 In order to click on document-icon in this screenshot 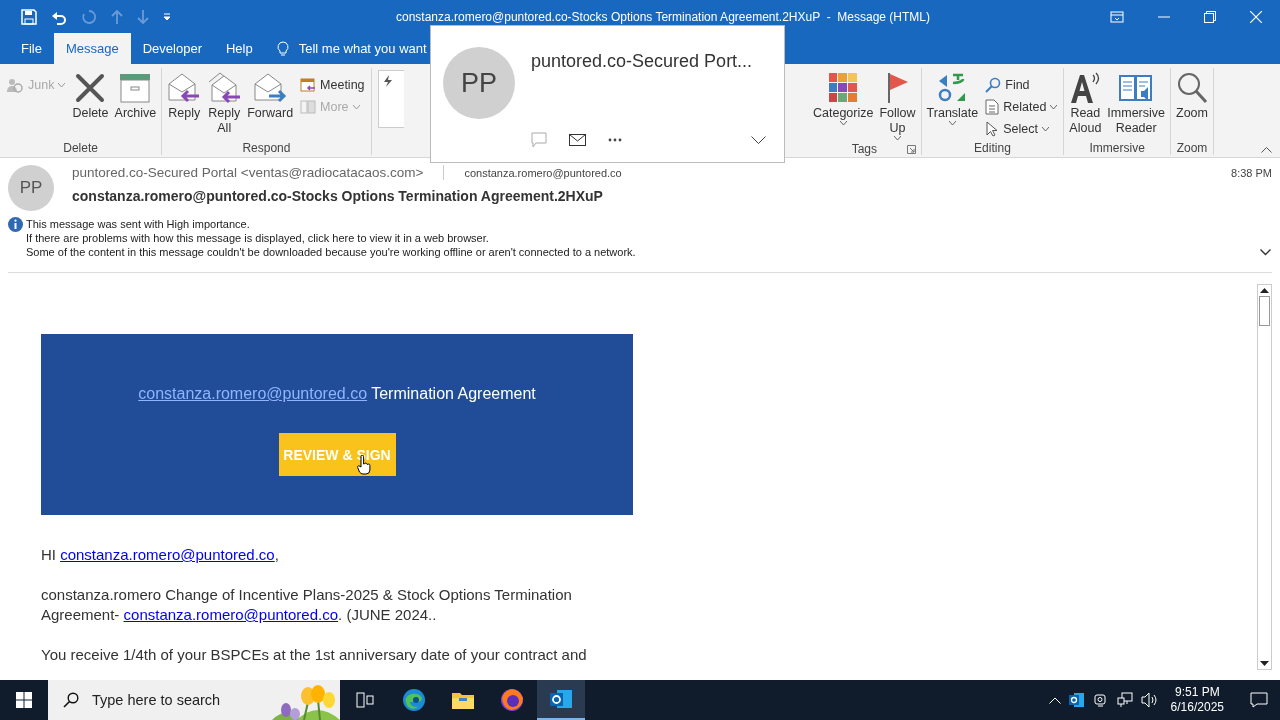, I will do `click(992, 106)`.